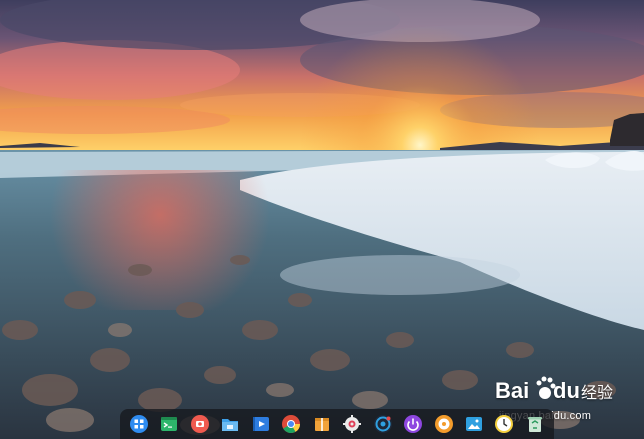 The image size is (644, 439). I want to click on dock-screen-recorder, so click(200, 424).